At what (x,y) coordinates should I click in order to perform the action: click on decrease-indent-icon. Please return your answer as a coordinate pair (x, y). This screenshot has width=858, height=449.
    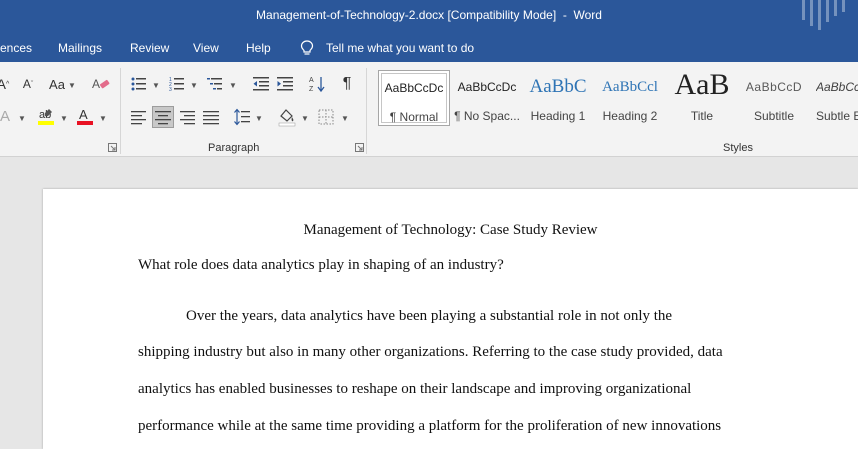
    Looking at the image, I should click on (261, 84).